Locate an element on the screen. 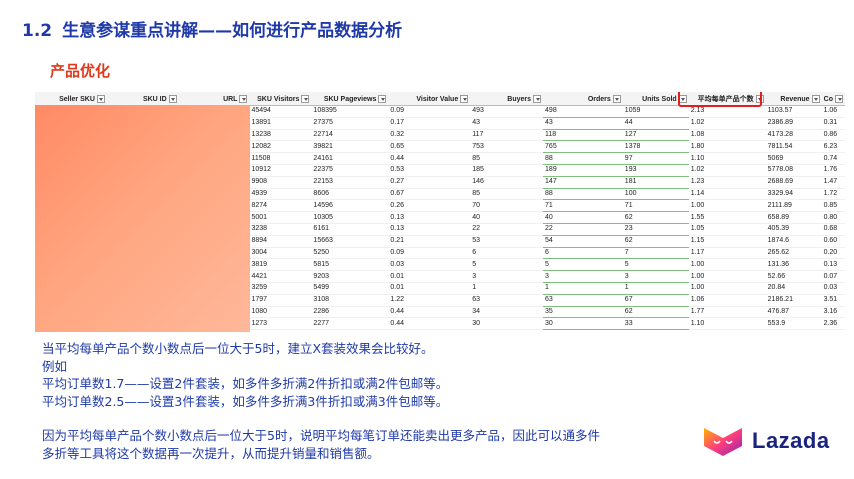 The height and width of the screenshot is (479, 854). column-header: Co is located at coordinates (833, 99).